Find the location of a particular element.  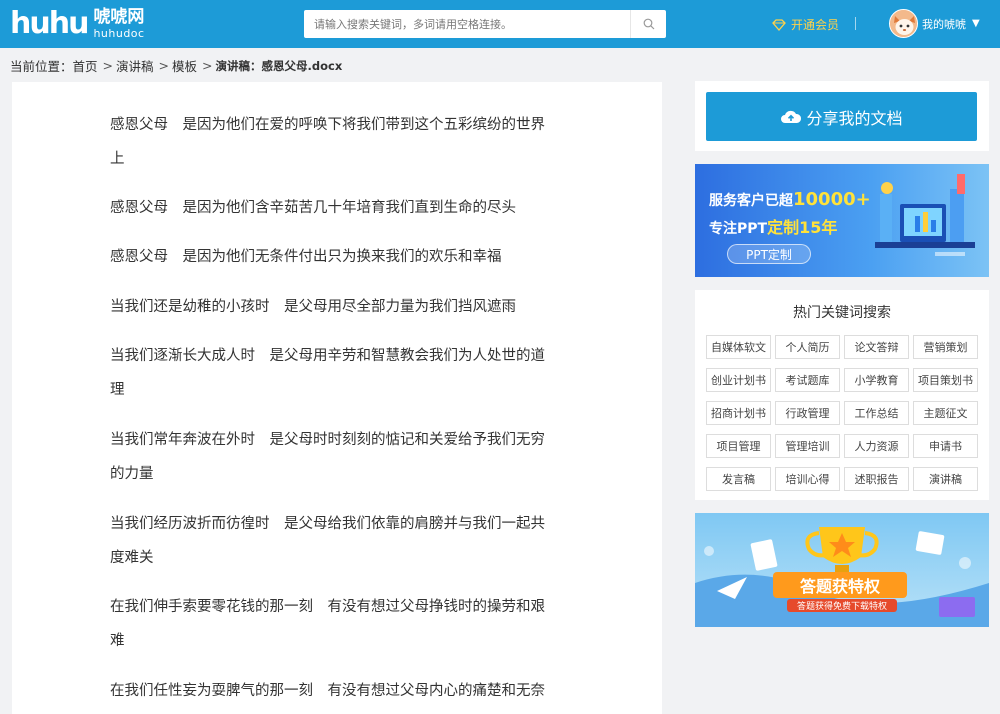

top-header: huhu 唬唬网 huhudoc 开通会员 is located at coordinates (500, 24).